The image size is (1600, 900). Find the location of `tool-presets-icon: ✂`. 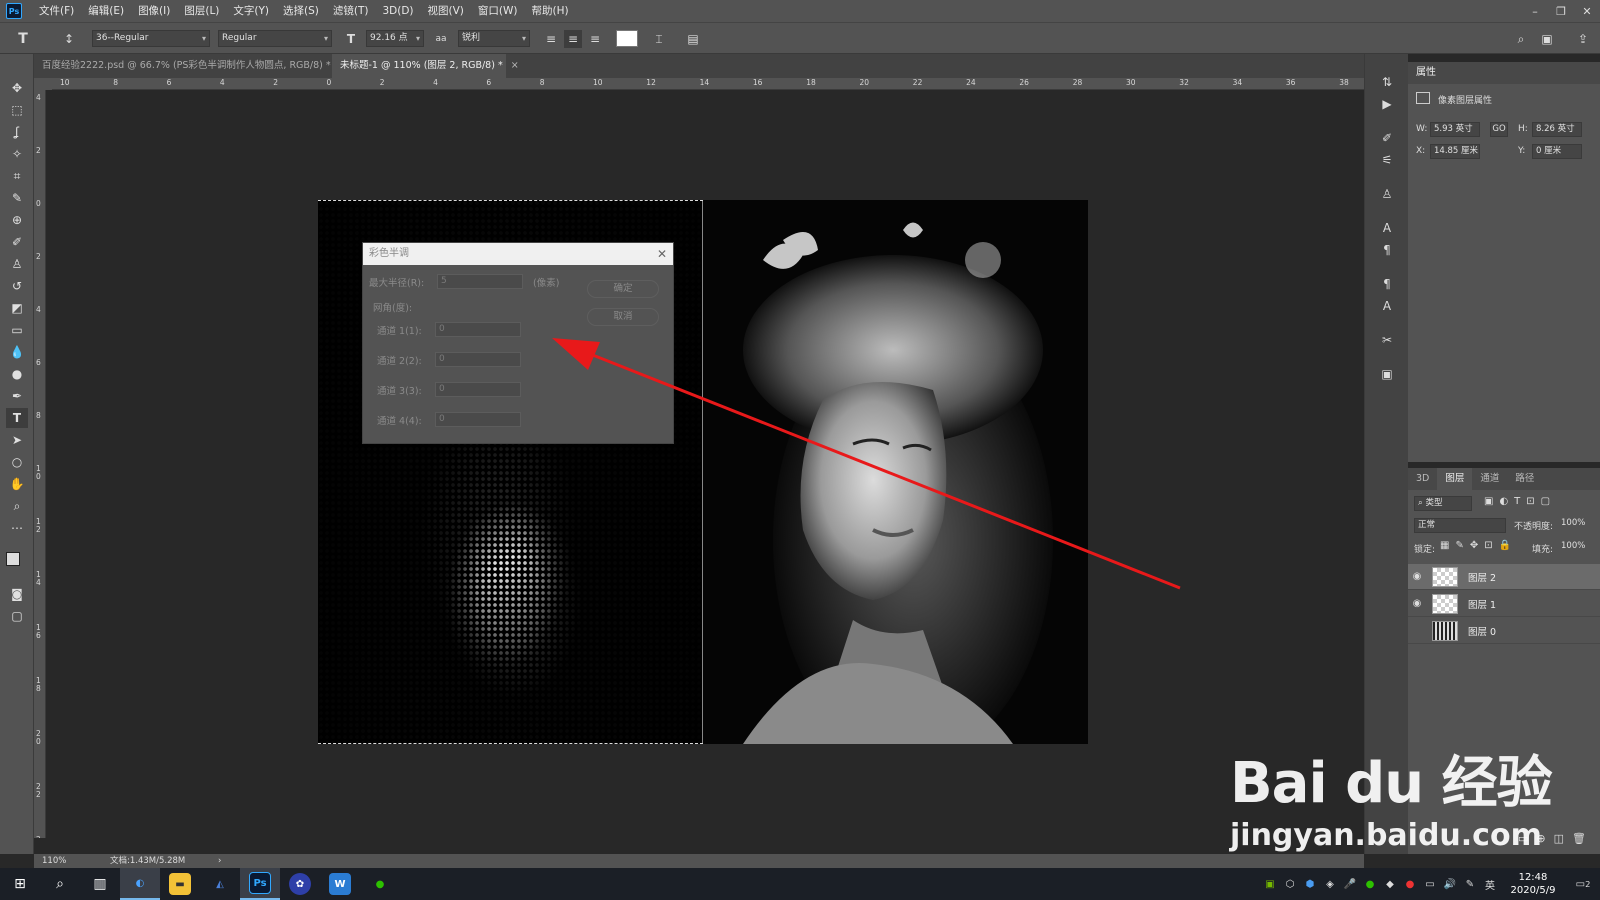

tool-presets-icon: ✂ is located at coordinates (1387, 340).